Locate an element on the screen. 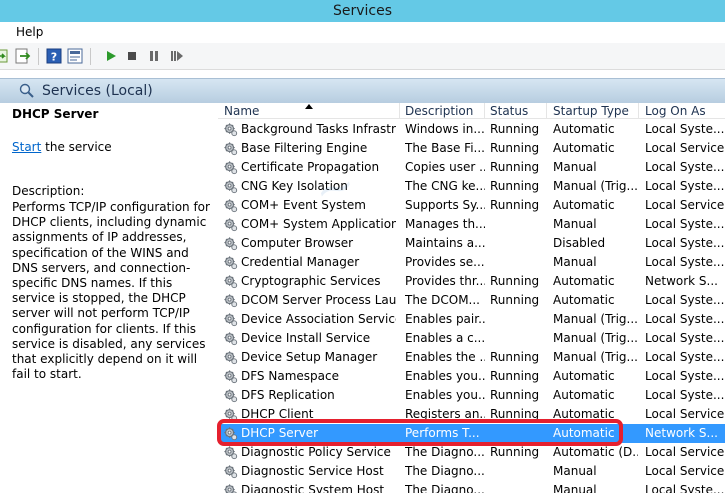  window-title-bar: Services is located at coordinates (362, 11).